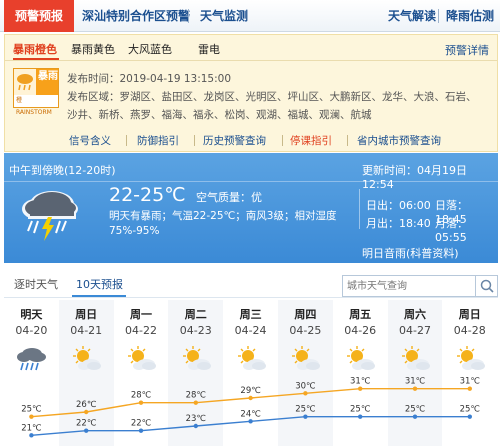  What do you see at coordinates (39, 16) in the screenshot?
I see `tab-warning-forecast: 预警预报` at bounding box center [39, 16].